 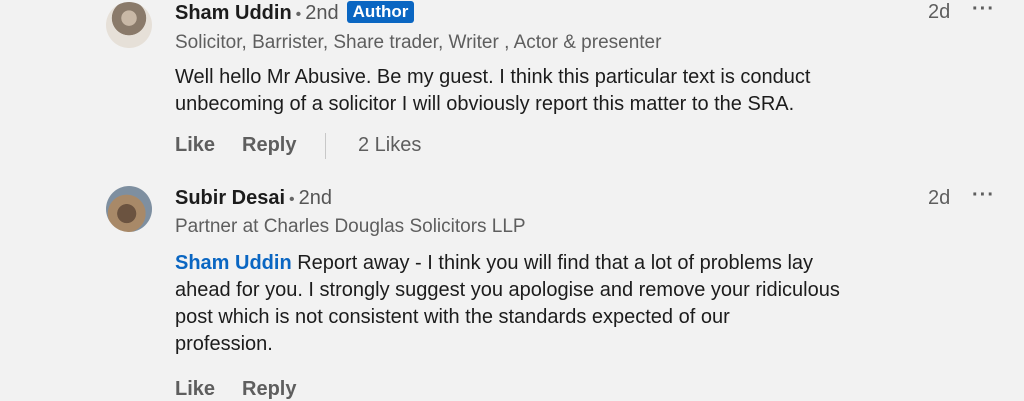 I want to click on author-line: Sham Uddin • 2nd Author, so click(x=295, y=13).